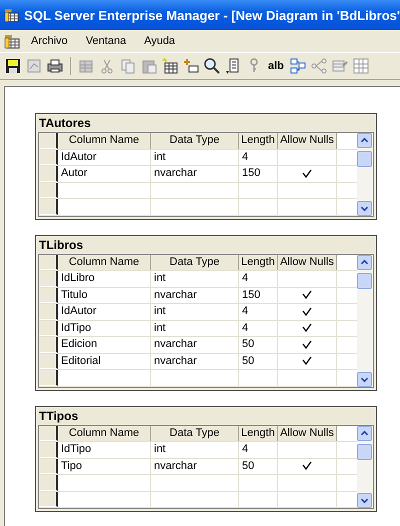 Image resolution: width=400 pixels, height=526 pixels. What do you see at coordinates (59, 416) in the screenshot?
I see `table-name: TTipos` at bounding box center [59, 416].